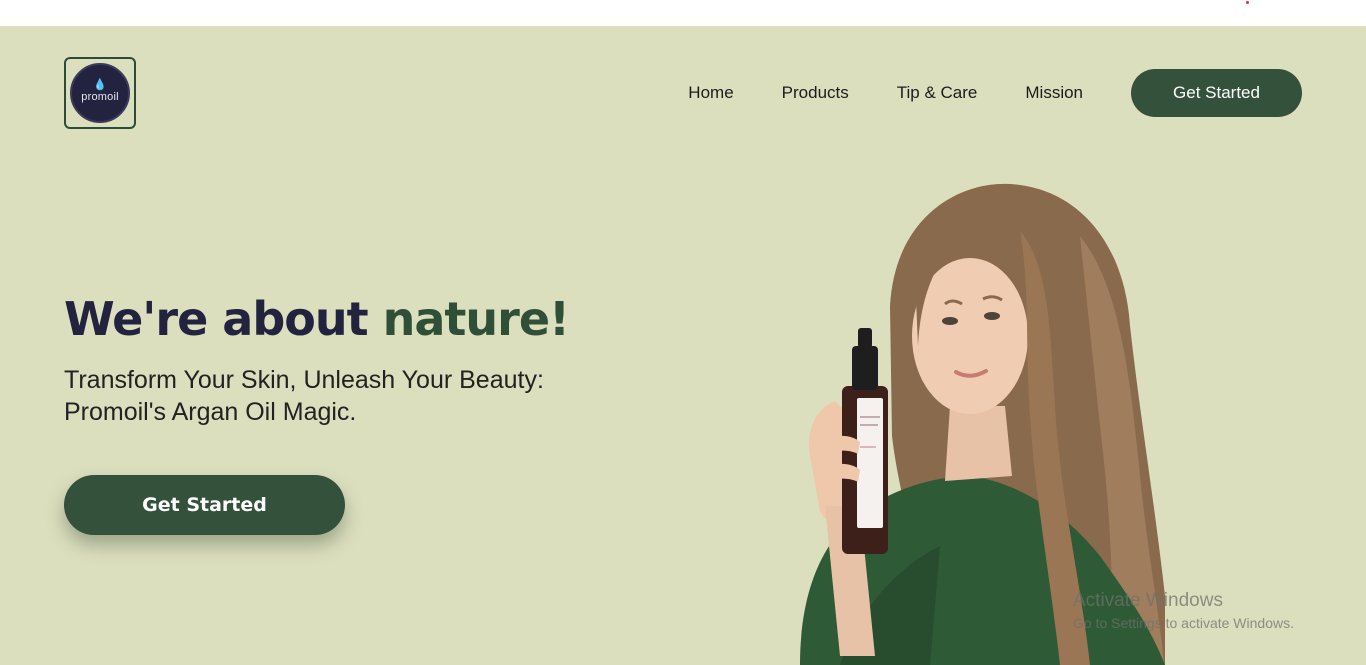 The height and width of the screenshot is (665, 1366). What do you see at coordinates (1148, 600) in the screenshot?
I see `watermark-title: Activate Windows` at bounding box center [1148, 600].